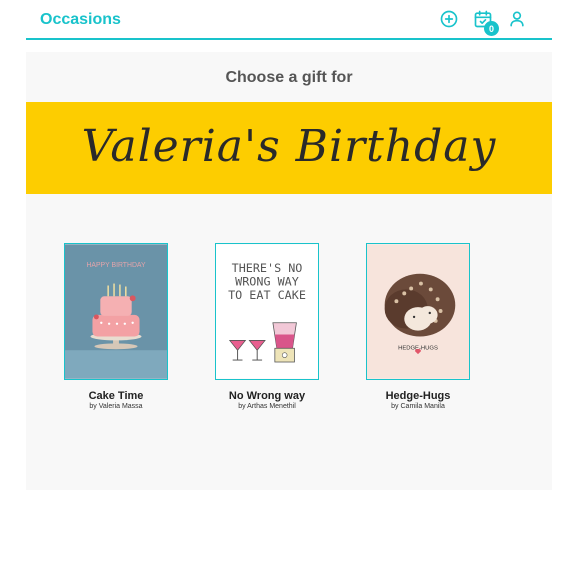 This screenshot has height=573, width=573. I want to click on hedgehog-illustration: HEDGE-HUGS, so click(418, 311).